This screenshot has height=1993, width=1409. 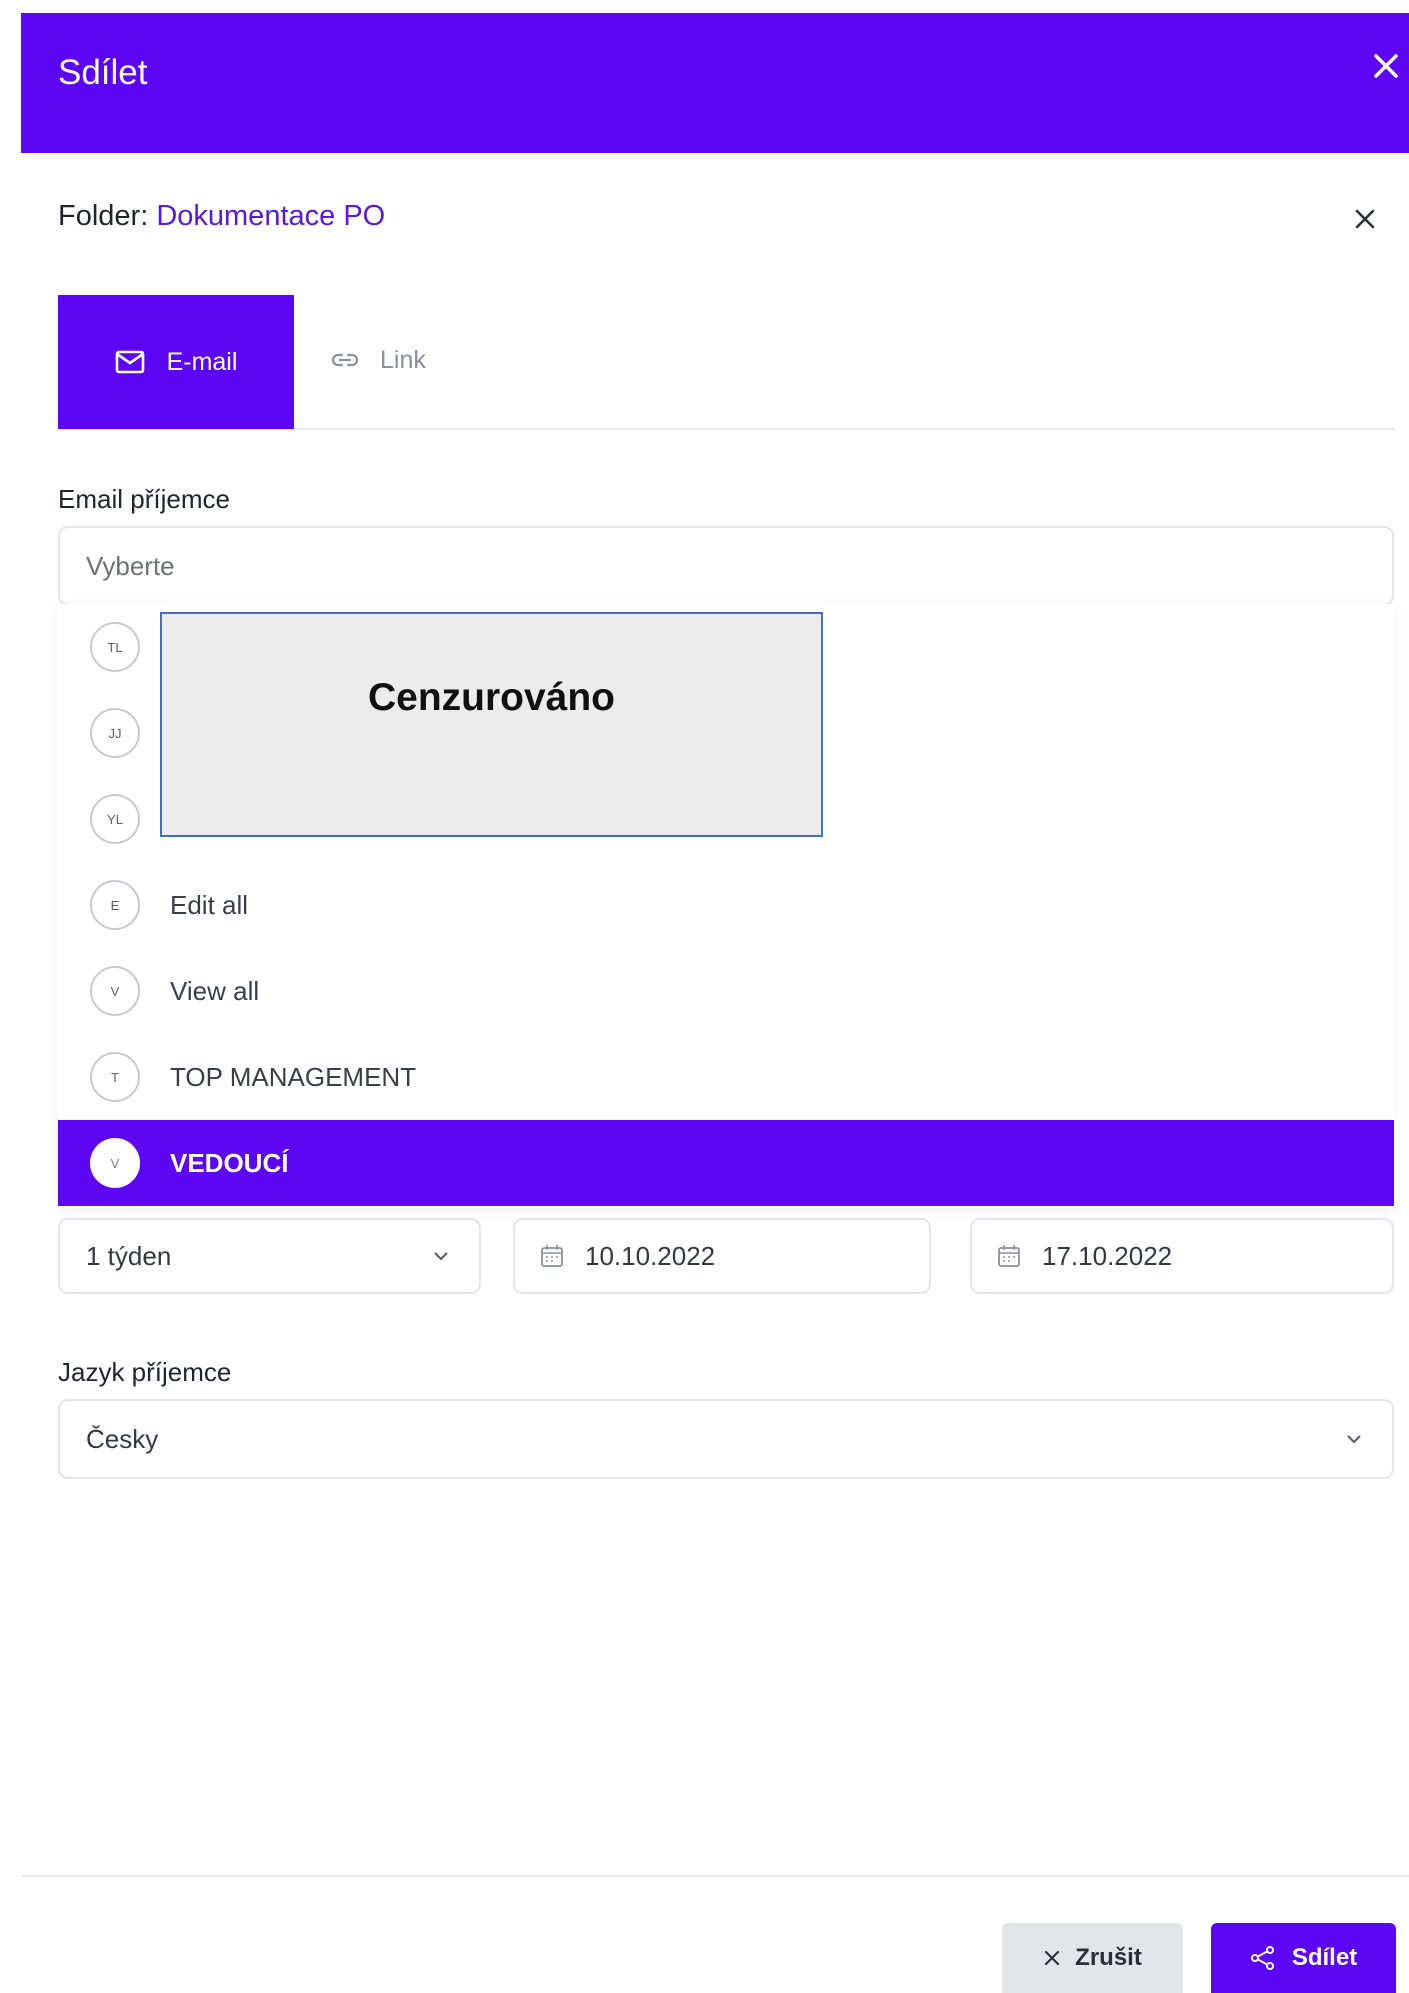 I want to click on modal-title: Sdílet, so click(x=103, y=72).